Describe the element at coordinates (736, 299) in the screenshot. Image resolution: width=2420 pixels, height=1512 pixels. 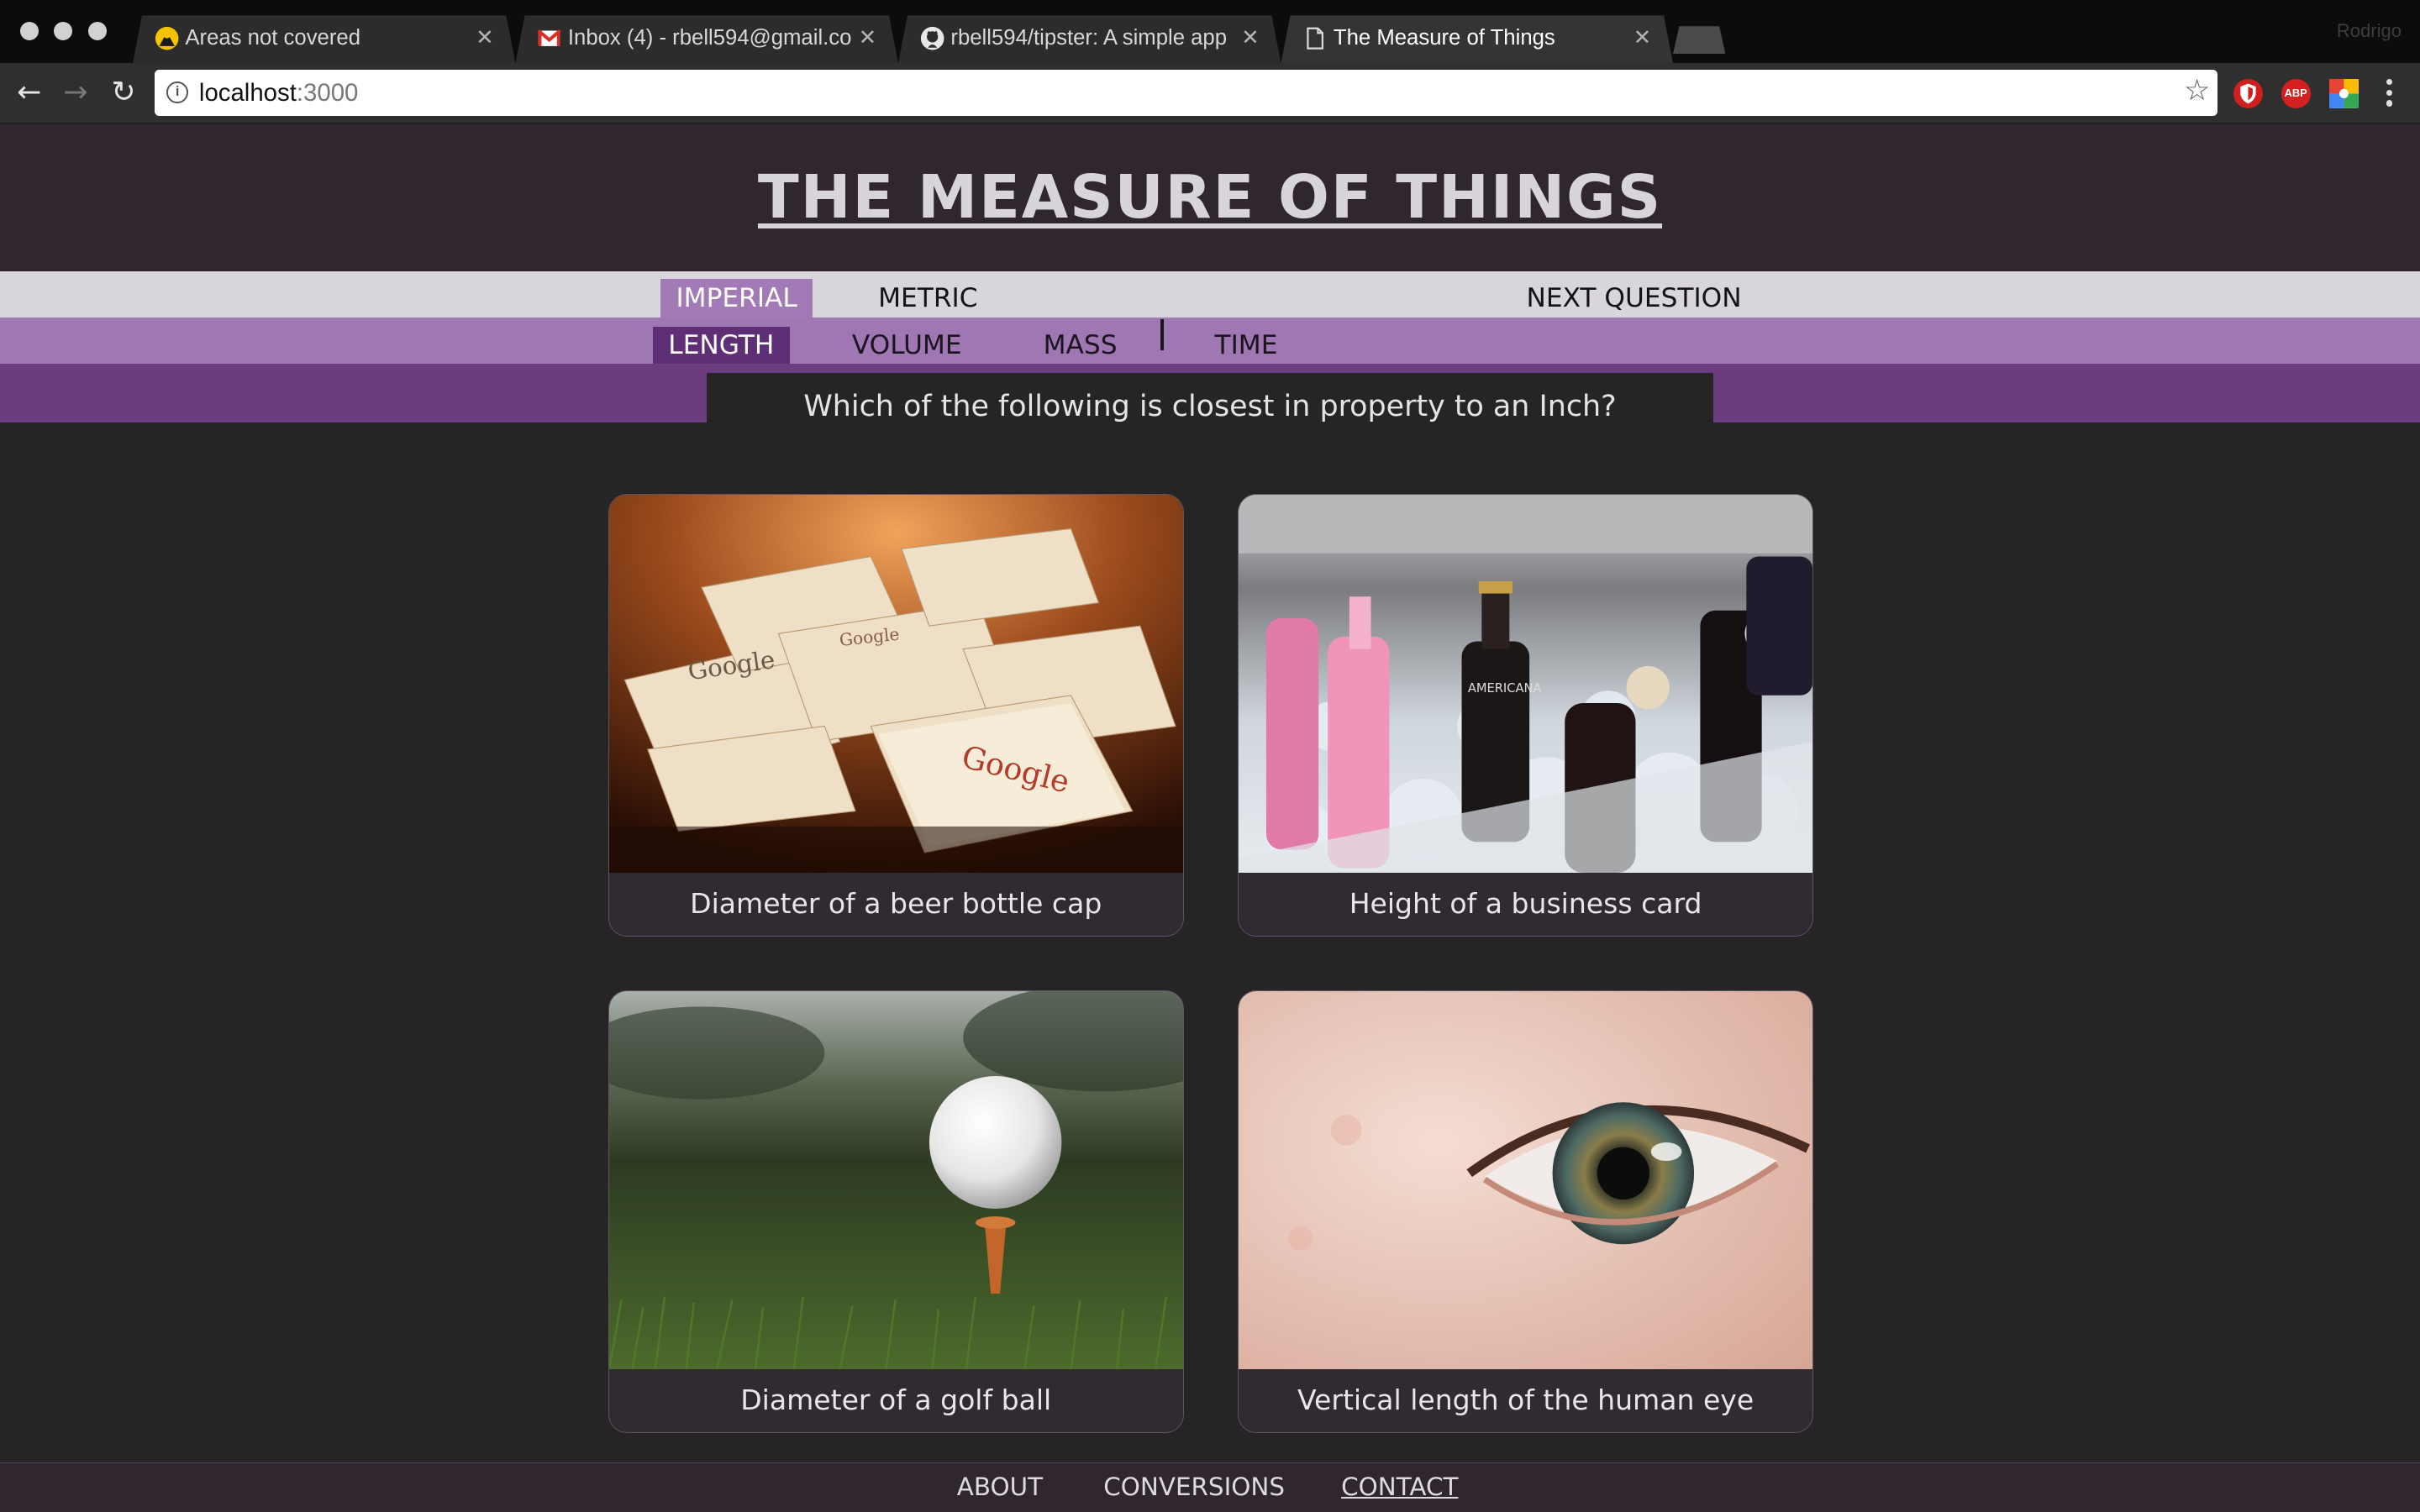
I see `tab-imperial: IMPERIAL` at that location.